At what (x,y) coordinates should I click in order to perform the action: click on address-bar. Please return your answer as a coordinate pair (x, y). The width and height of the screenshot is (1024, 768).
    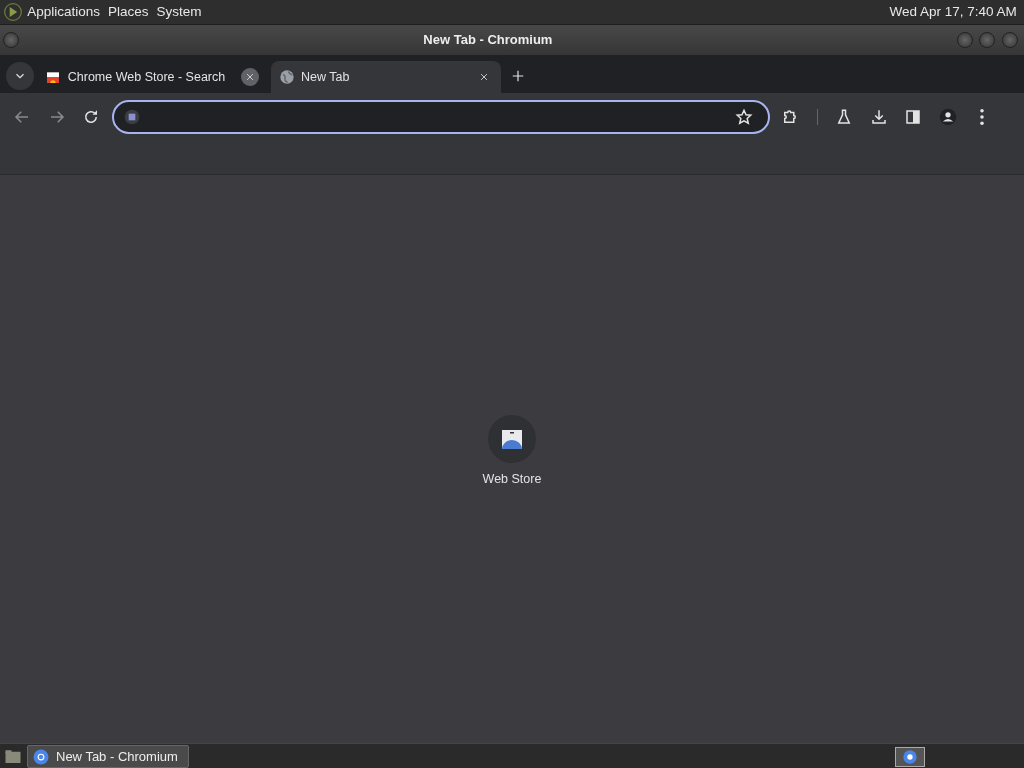
    Looking at the image, I should click on (440, 117).